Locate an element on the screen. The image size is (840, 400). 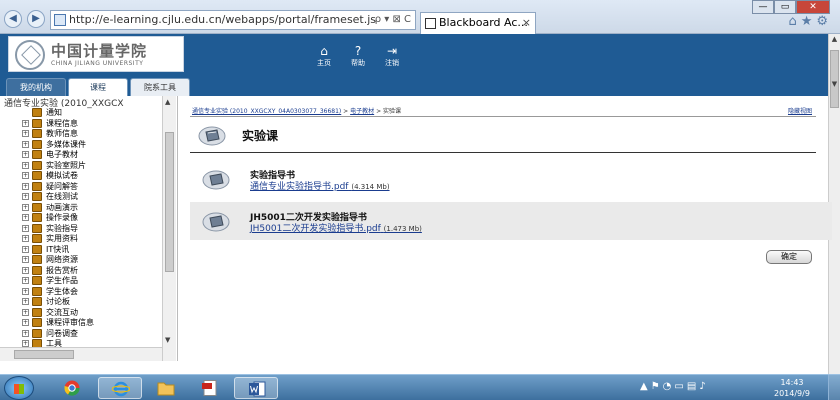
file-name: 通信专业实验指导书.pdf is located at coordinates (299, 187).